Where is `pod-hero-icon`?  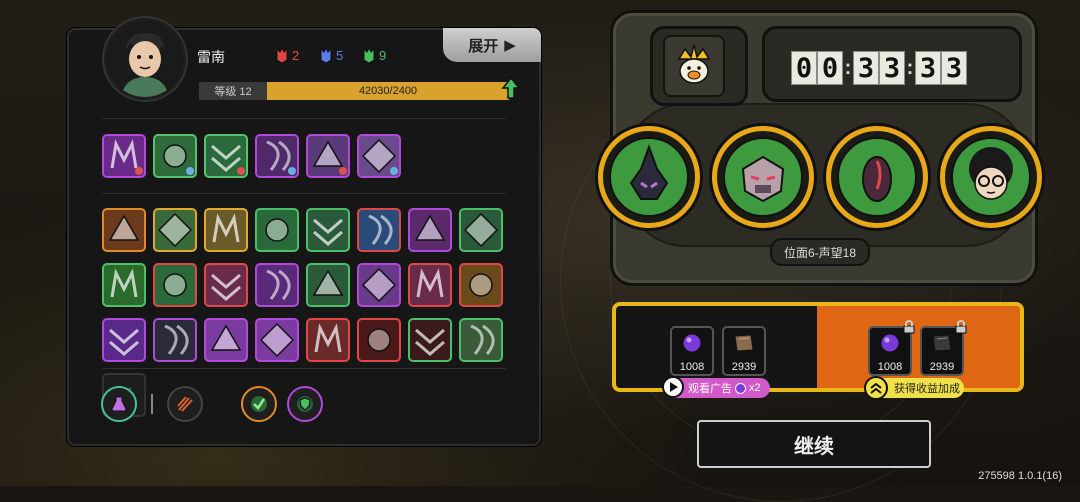
pod-hero-icon is located at coordinates (877, 179).